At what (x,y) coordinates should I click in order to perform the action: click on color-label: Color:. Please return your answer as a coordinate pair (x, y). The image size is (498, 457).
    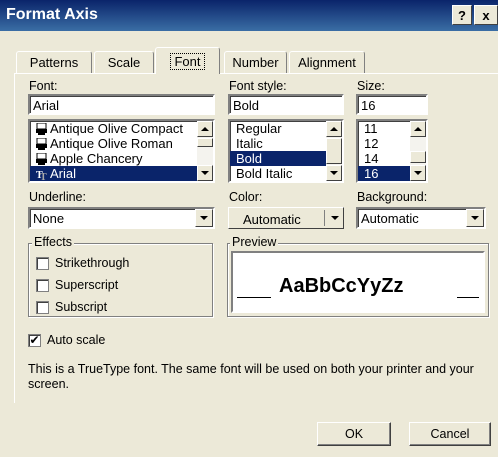
    Looking at the image, I should click on (246, 197).